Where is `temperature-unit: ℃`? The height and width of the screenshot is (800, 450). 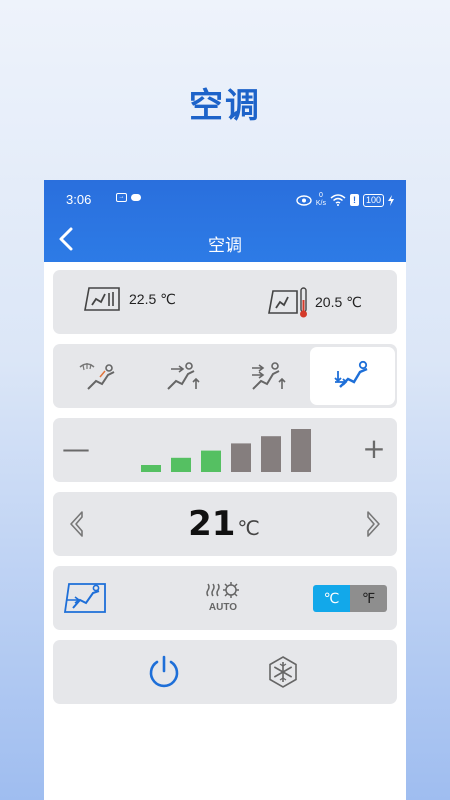
temperature-unit: ℃ is located at coordinates (248, 529).